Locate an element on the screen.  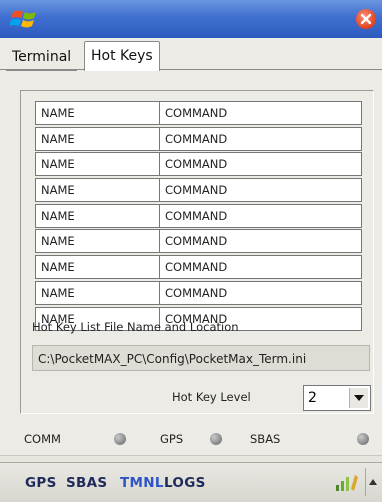
gps-status-led is located at coordinates (216, 439).